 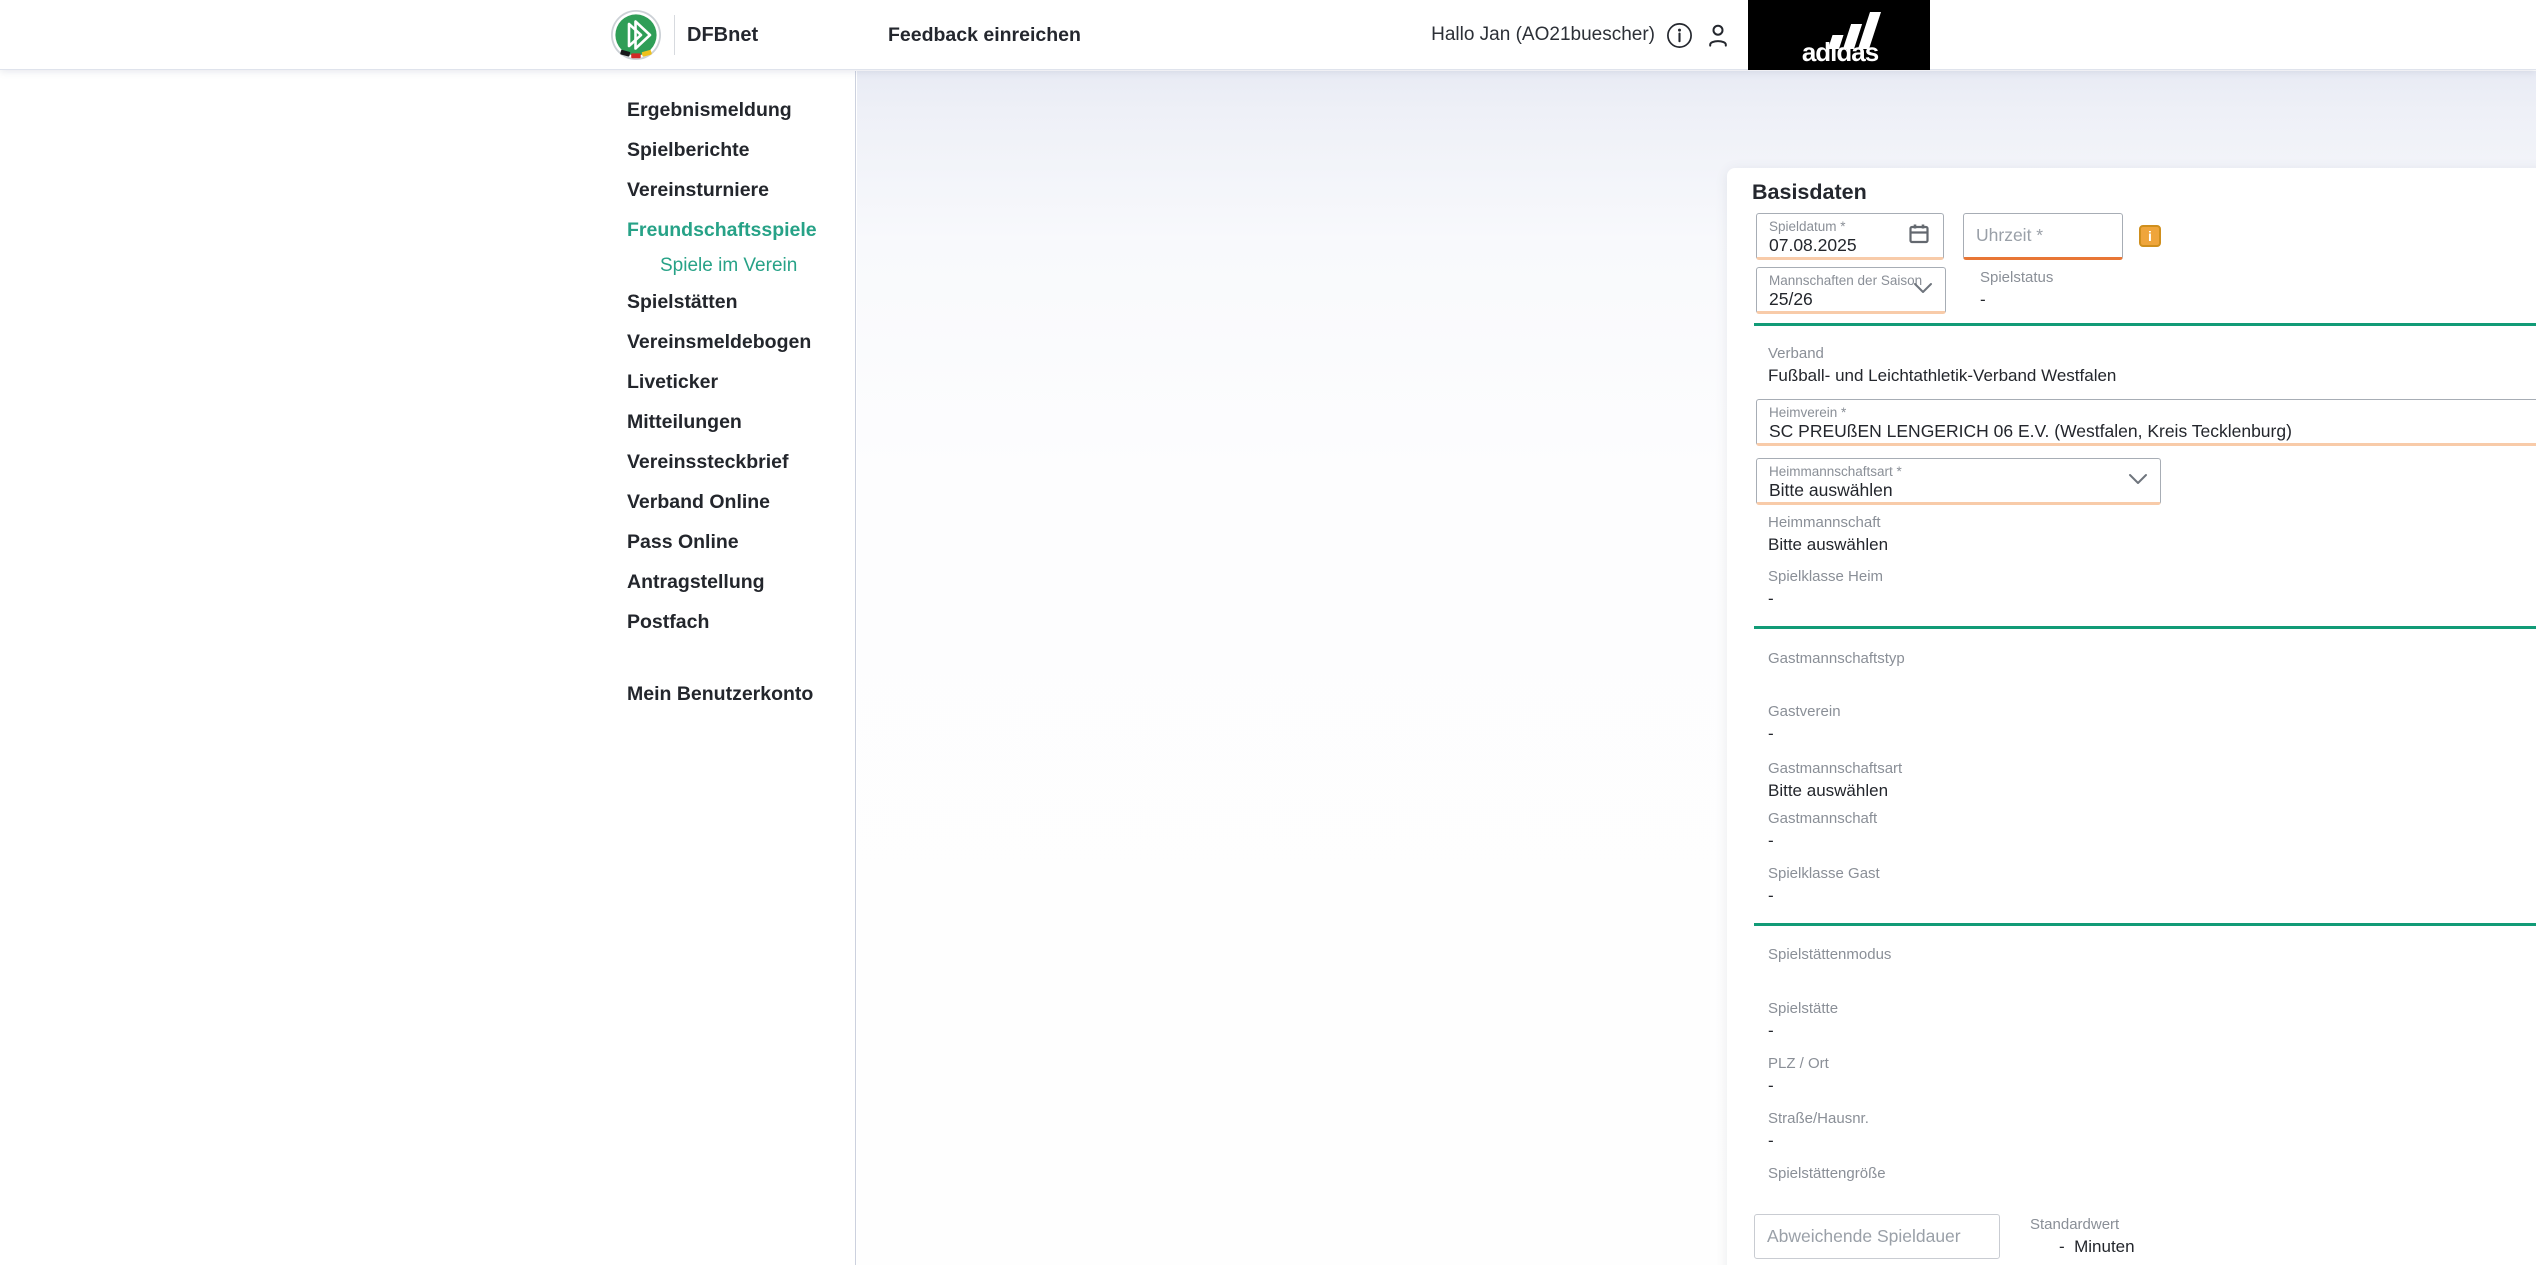 What do you see at coordinates (427, 342) in the screenshot?
I see `sidebar-item-vereinsmeldebogen: Vereinsmeldebogen` at bounding box center [427, 342].